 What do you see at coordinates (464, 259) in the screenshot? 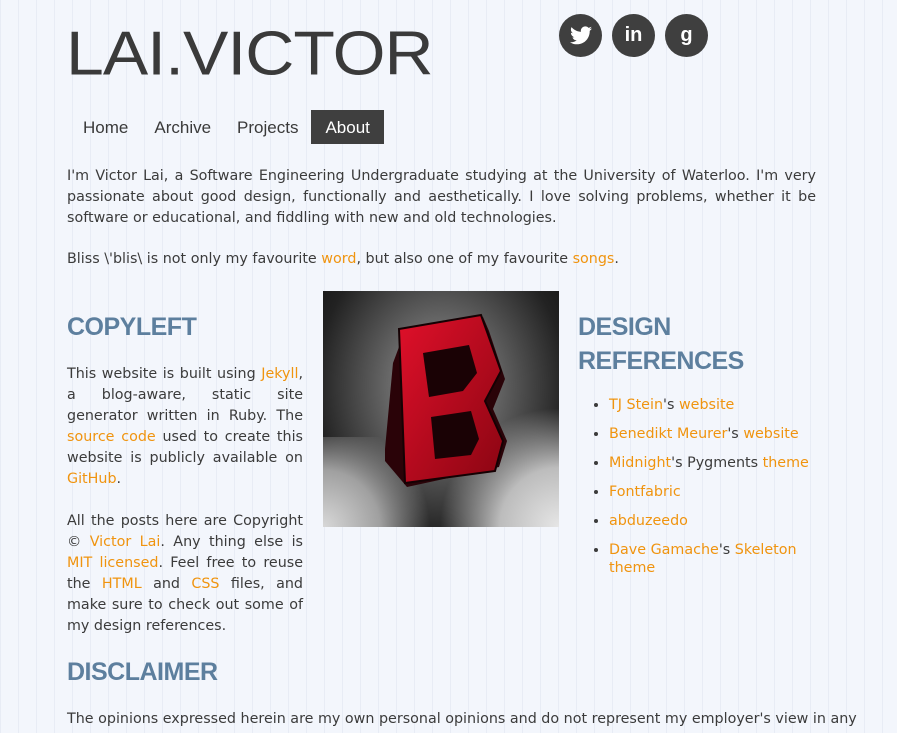
I see `bliss-text: , but also one of my favourite` at bounding box center [464, 259].